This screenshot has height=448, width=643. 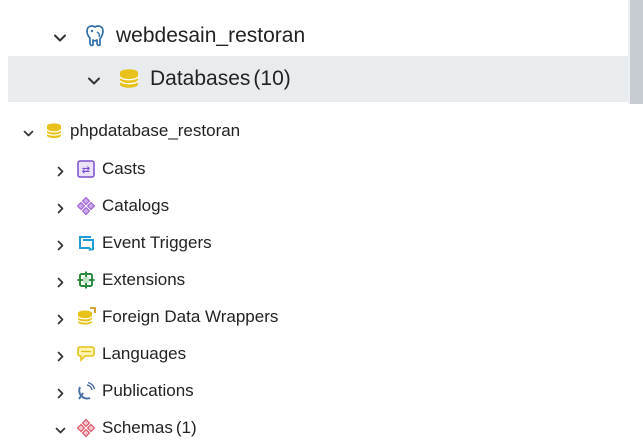 I want to click on databases-count: (10), so click(x=272, y=78).